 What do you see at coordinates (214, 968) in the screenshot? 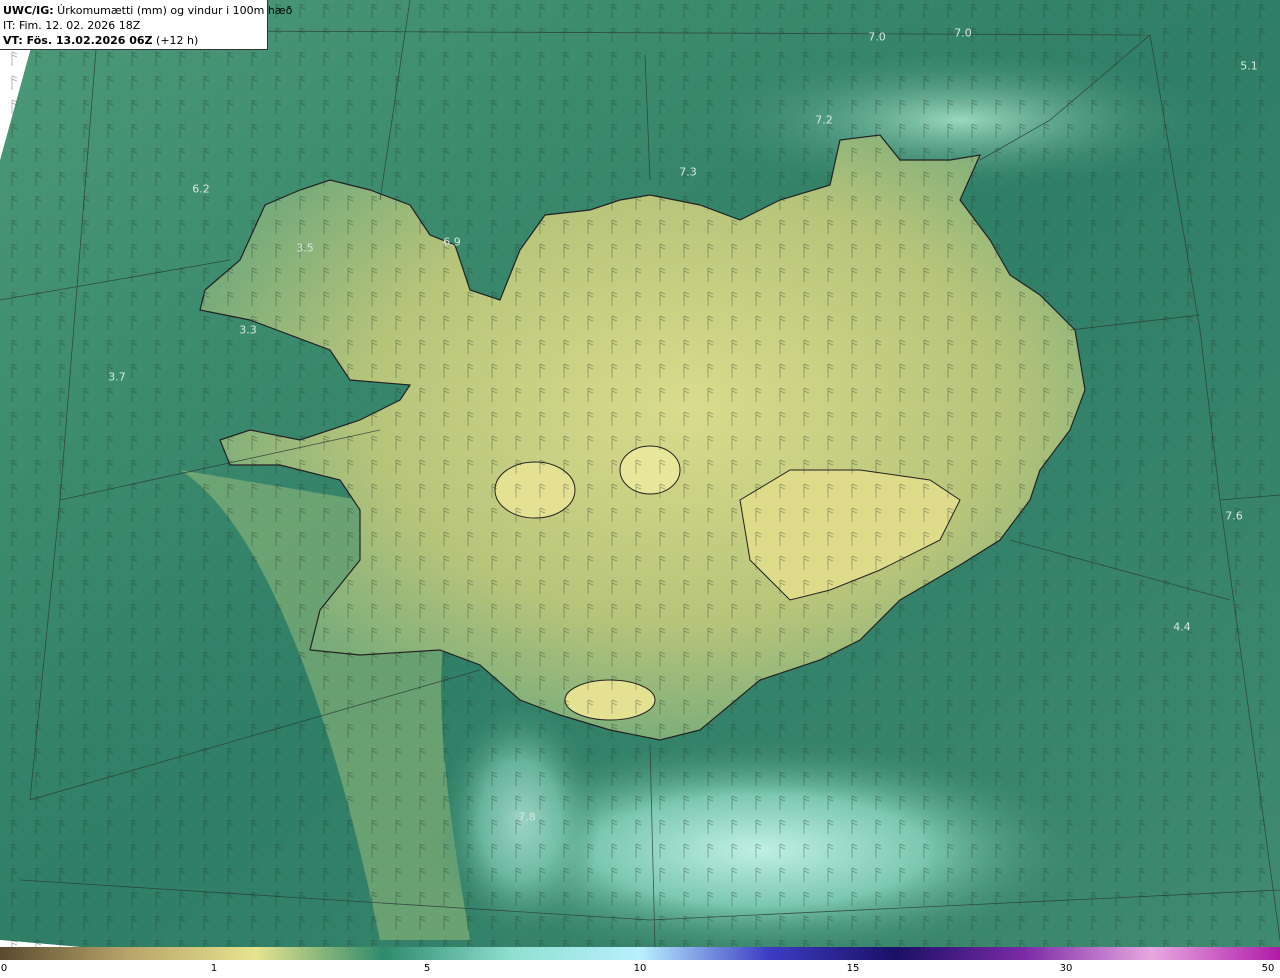
I see `colorbar-tick: 1` at bounding box center [214, 968].